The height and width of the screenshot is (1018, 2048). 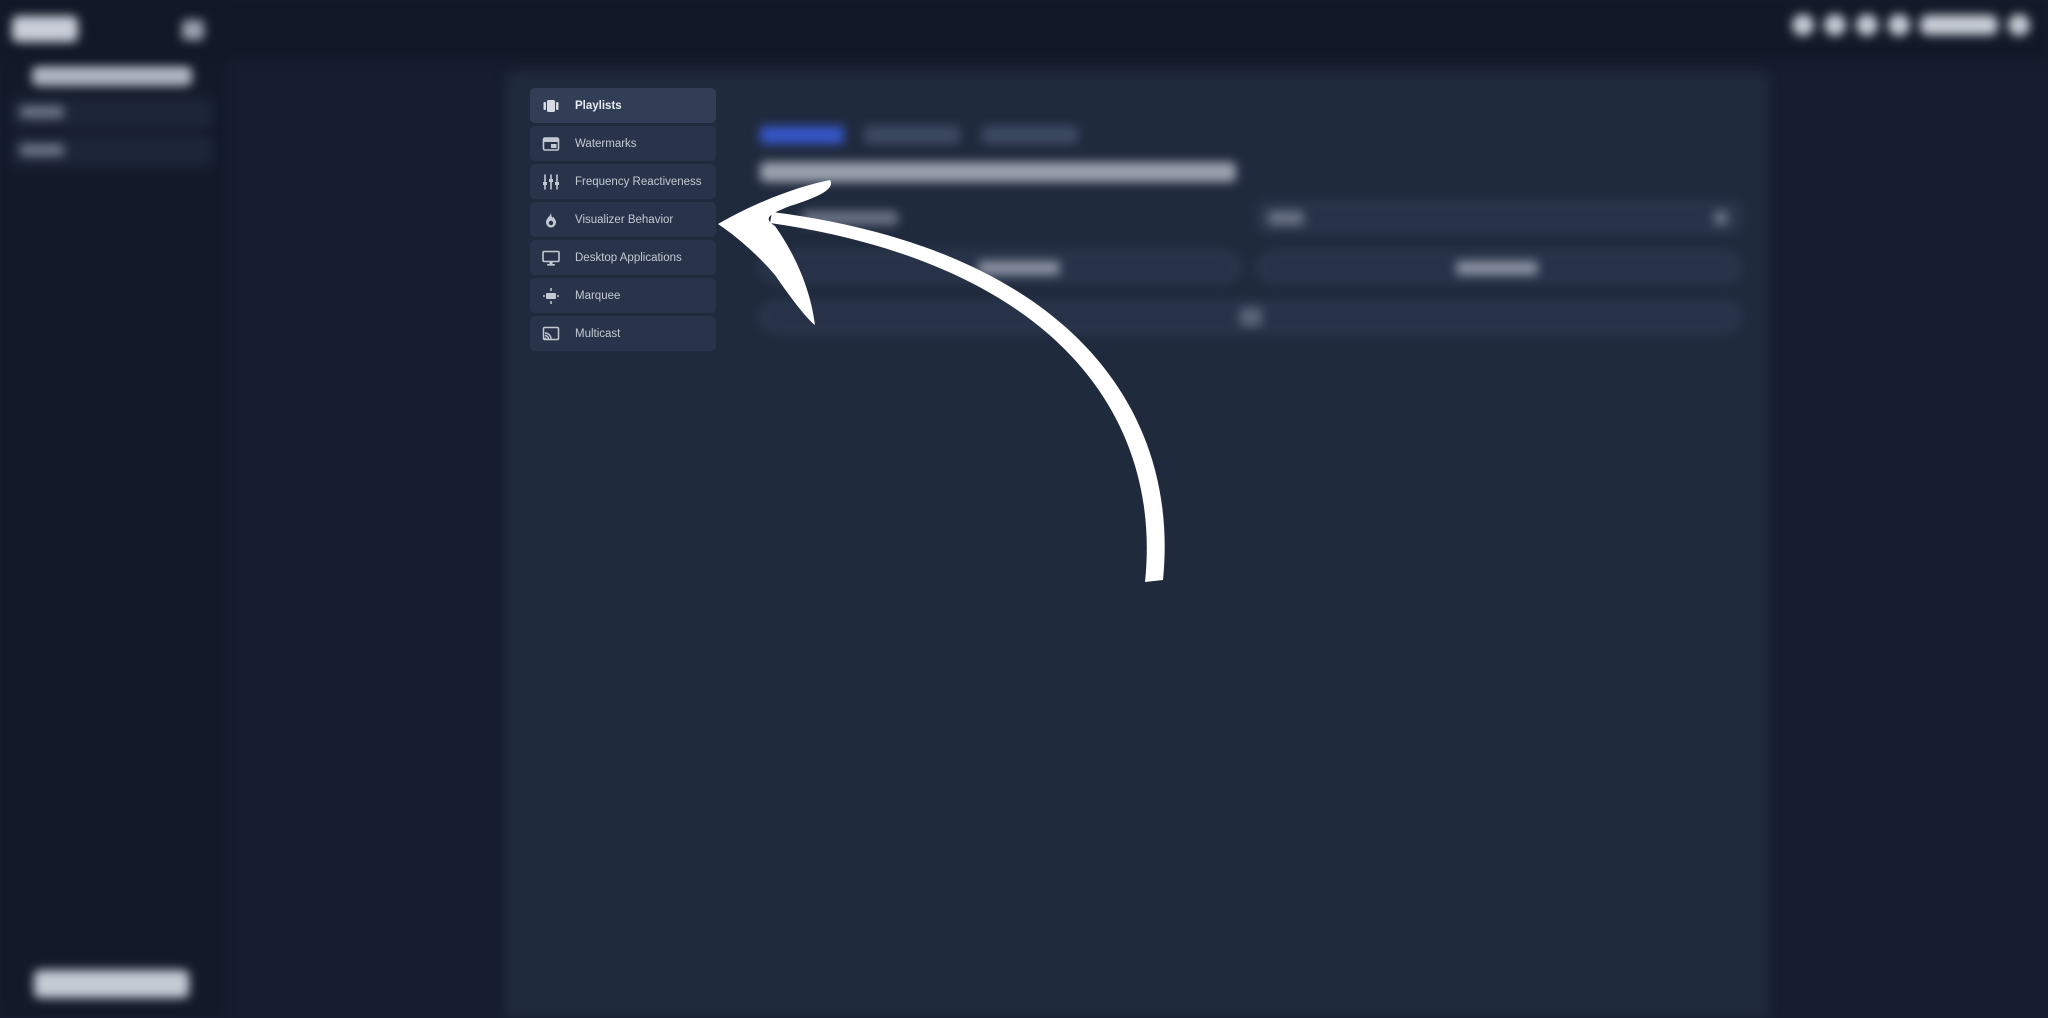 I want to click on menu-item-playlists: Playlists, so click(x=623, y=105).